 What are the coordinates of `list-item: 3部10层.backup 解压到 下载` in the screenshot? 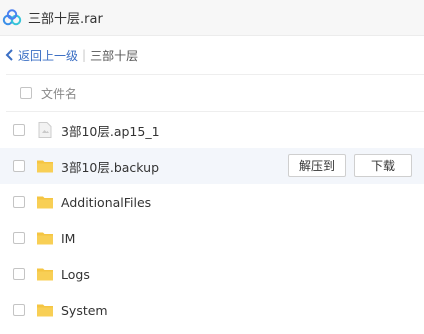 It's located at (212, 166).